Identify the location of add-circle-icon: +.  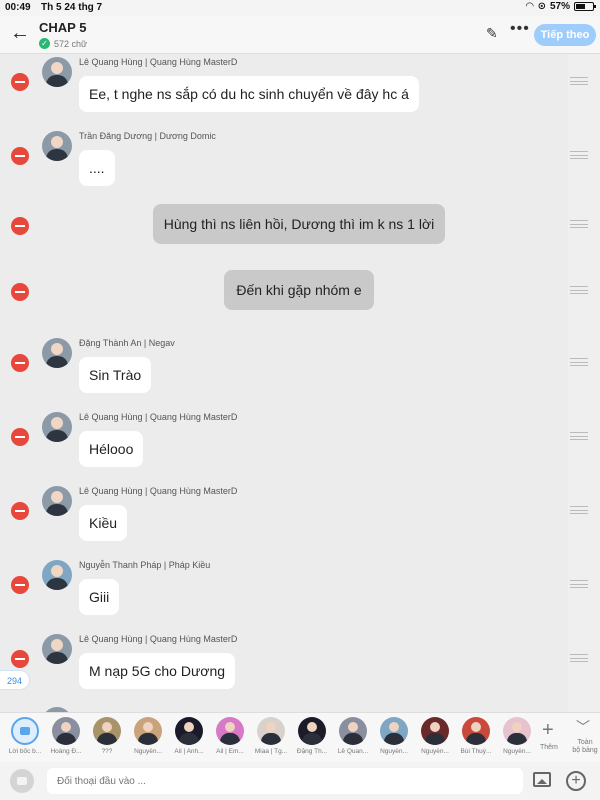
(576, 781).